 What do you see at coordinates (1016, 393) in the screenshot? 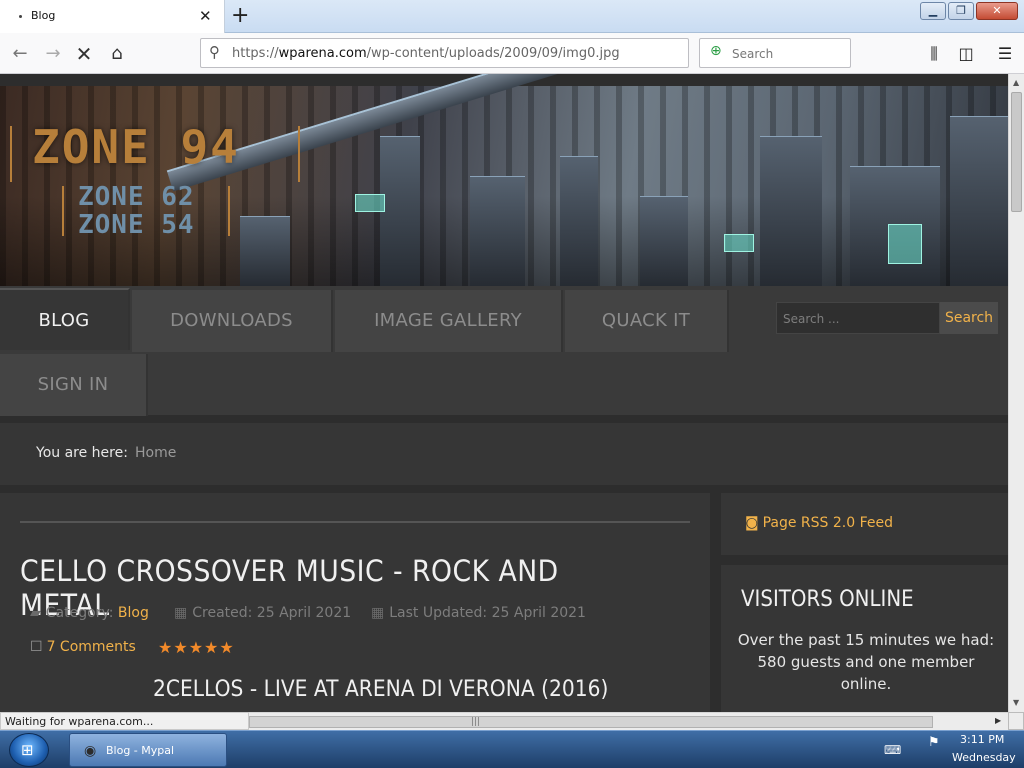
I see `vertical-scrollbar: ▲ ▼` at bounding box center [1016, 393].